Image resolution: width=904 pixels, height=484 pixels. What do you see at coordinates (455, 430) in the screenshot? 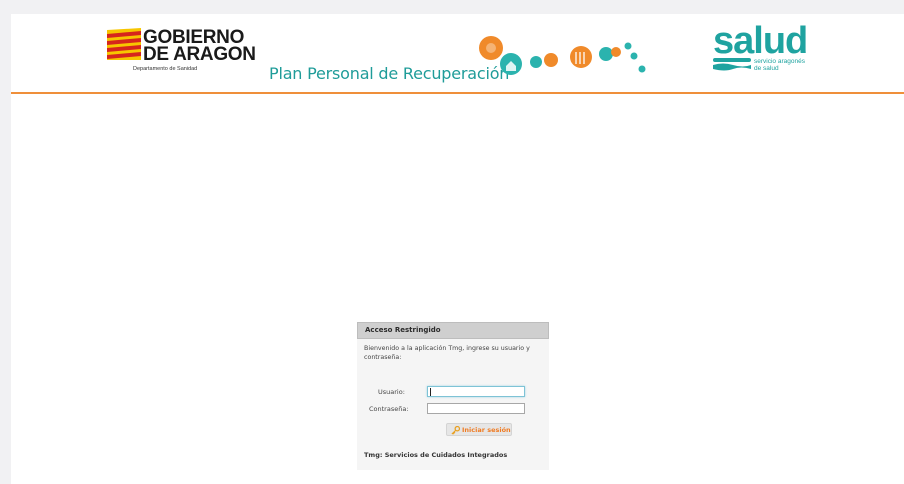
I see `key-icon` at bounding box center [455, 430].